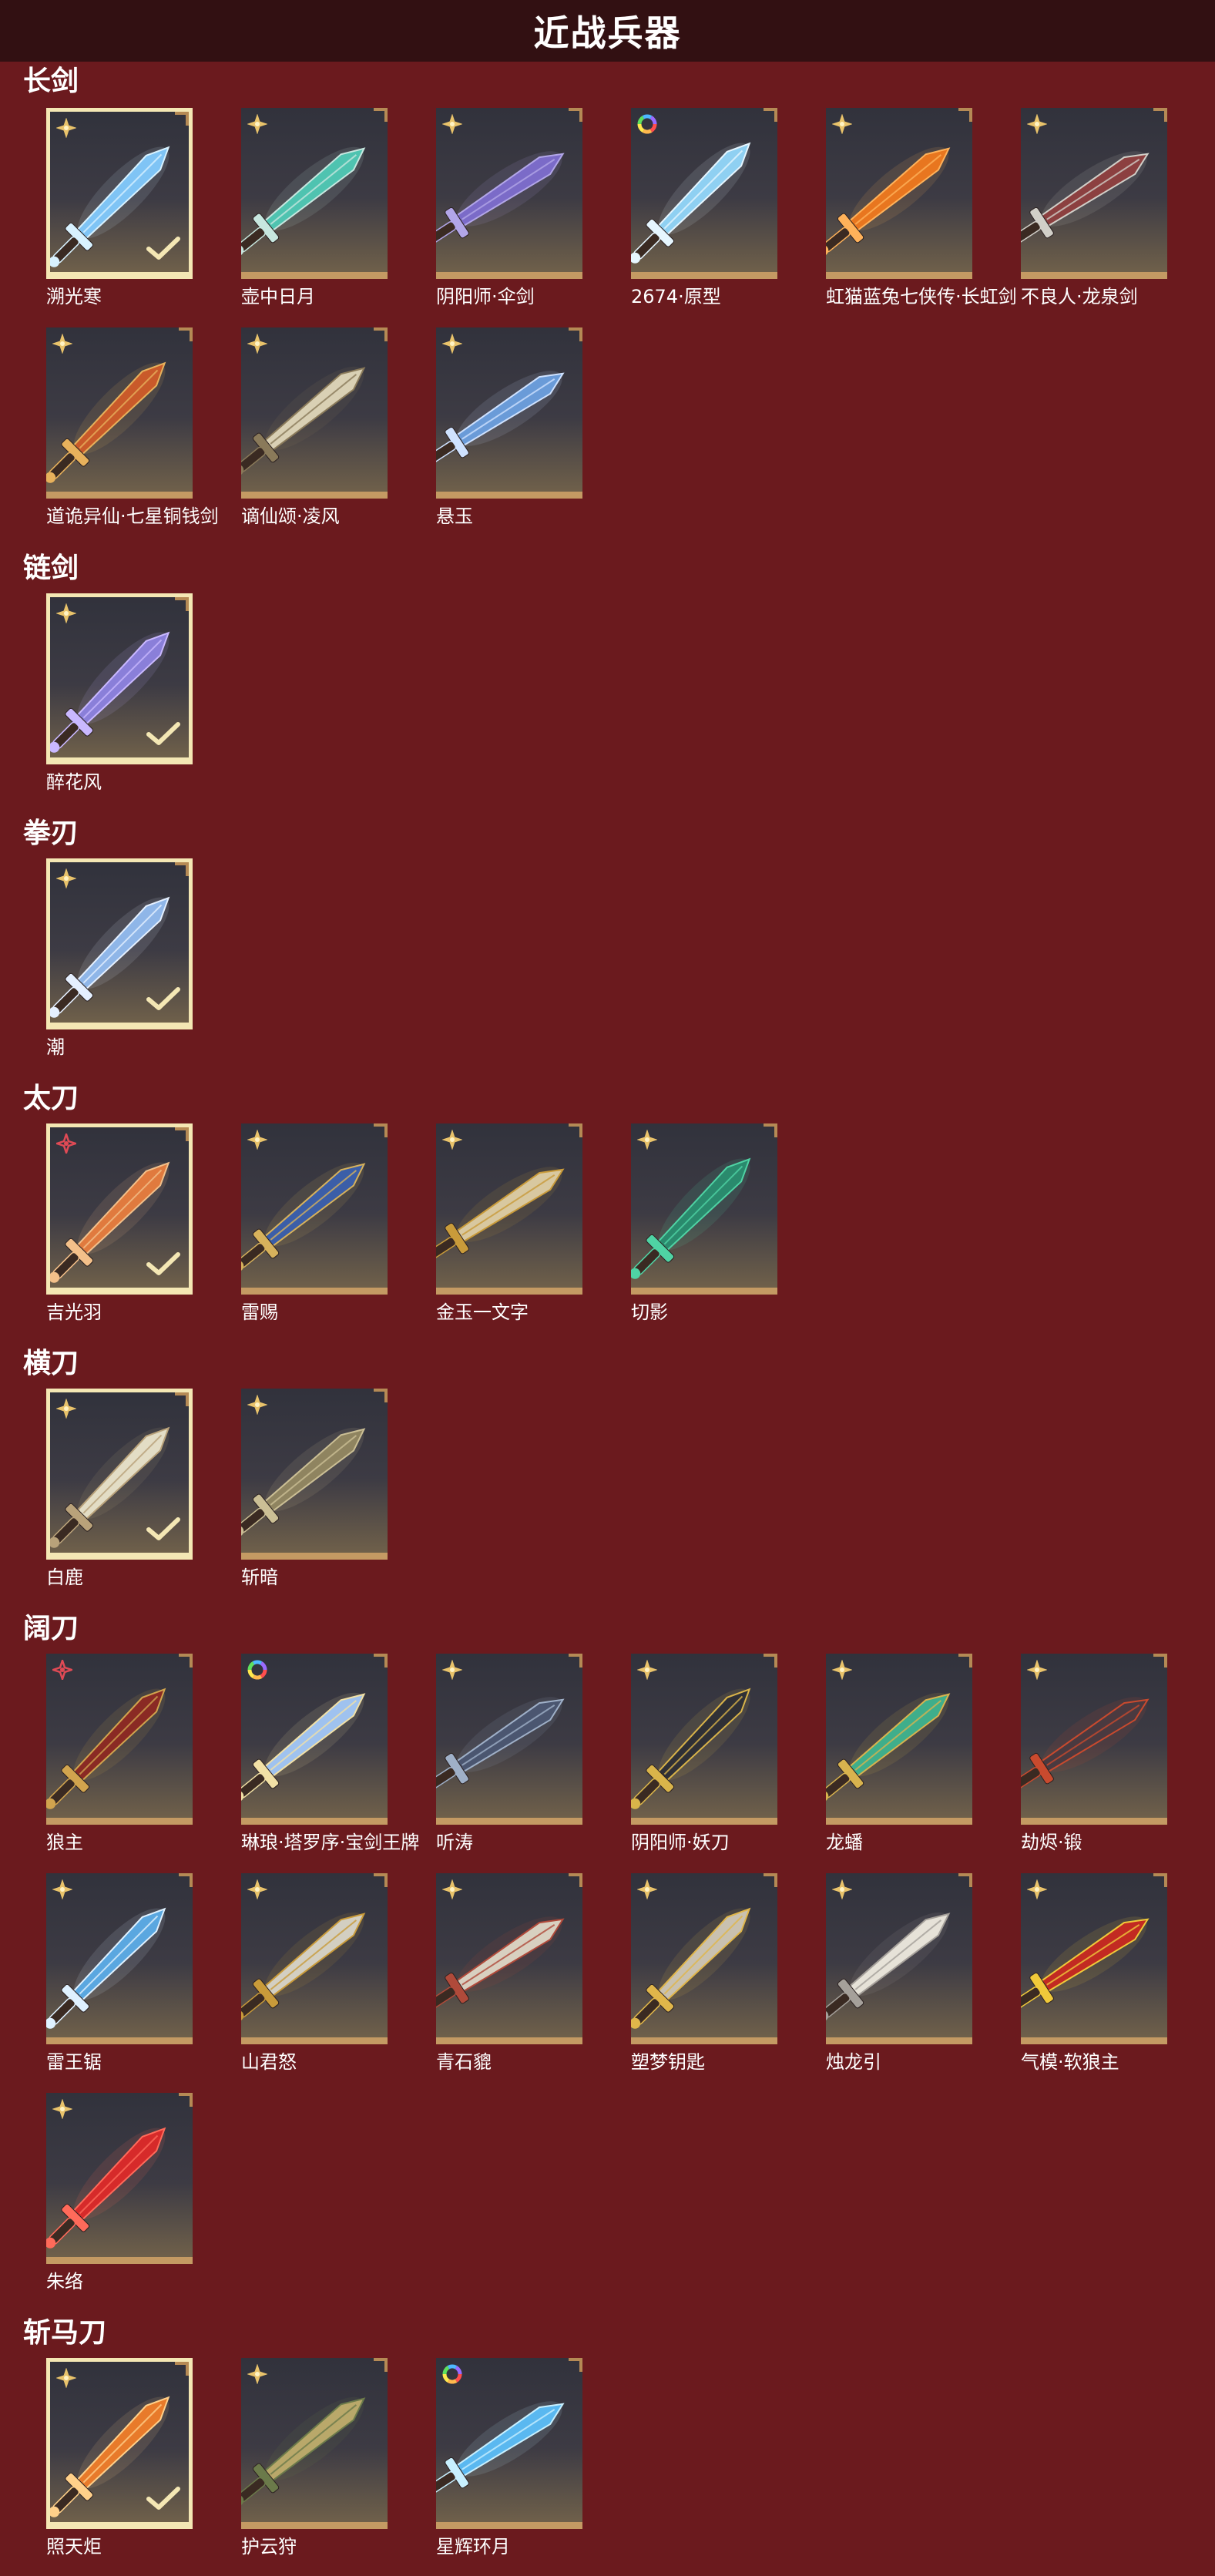  Describe the element at coordinates (314, 1223) in the screenshot. I see `weapon-card: 雷赐` at that location.